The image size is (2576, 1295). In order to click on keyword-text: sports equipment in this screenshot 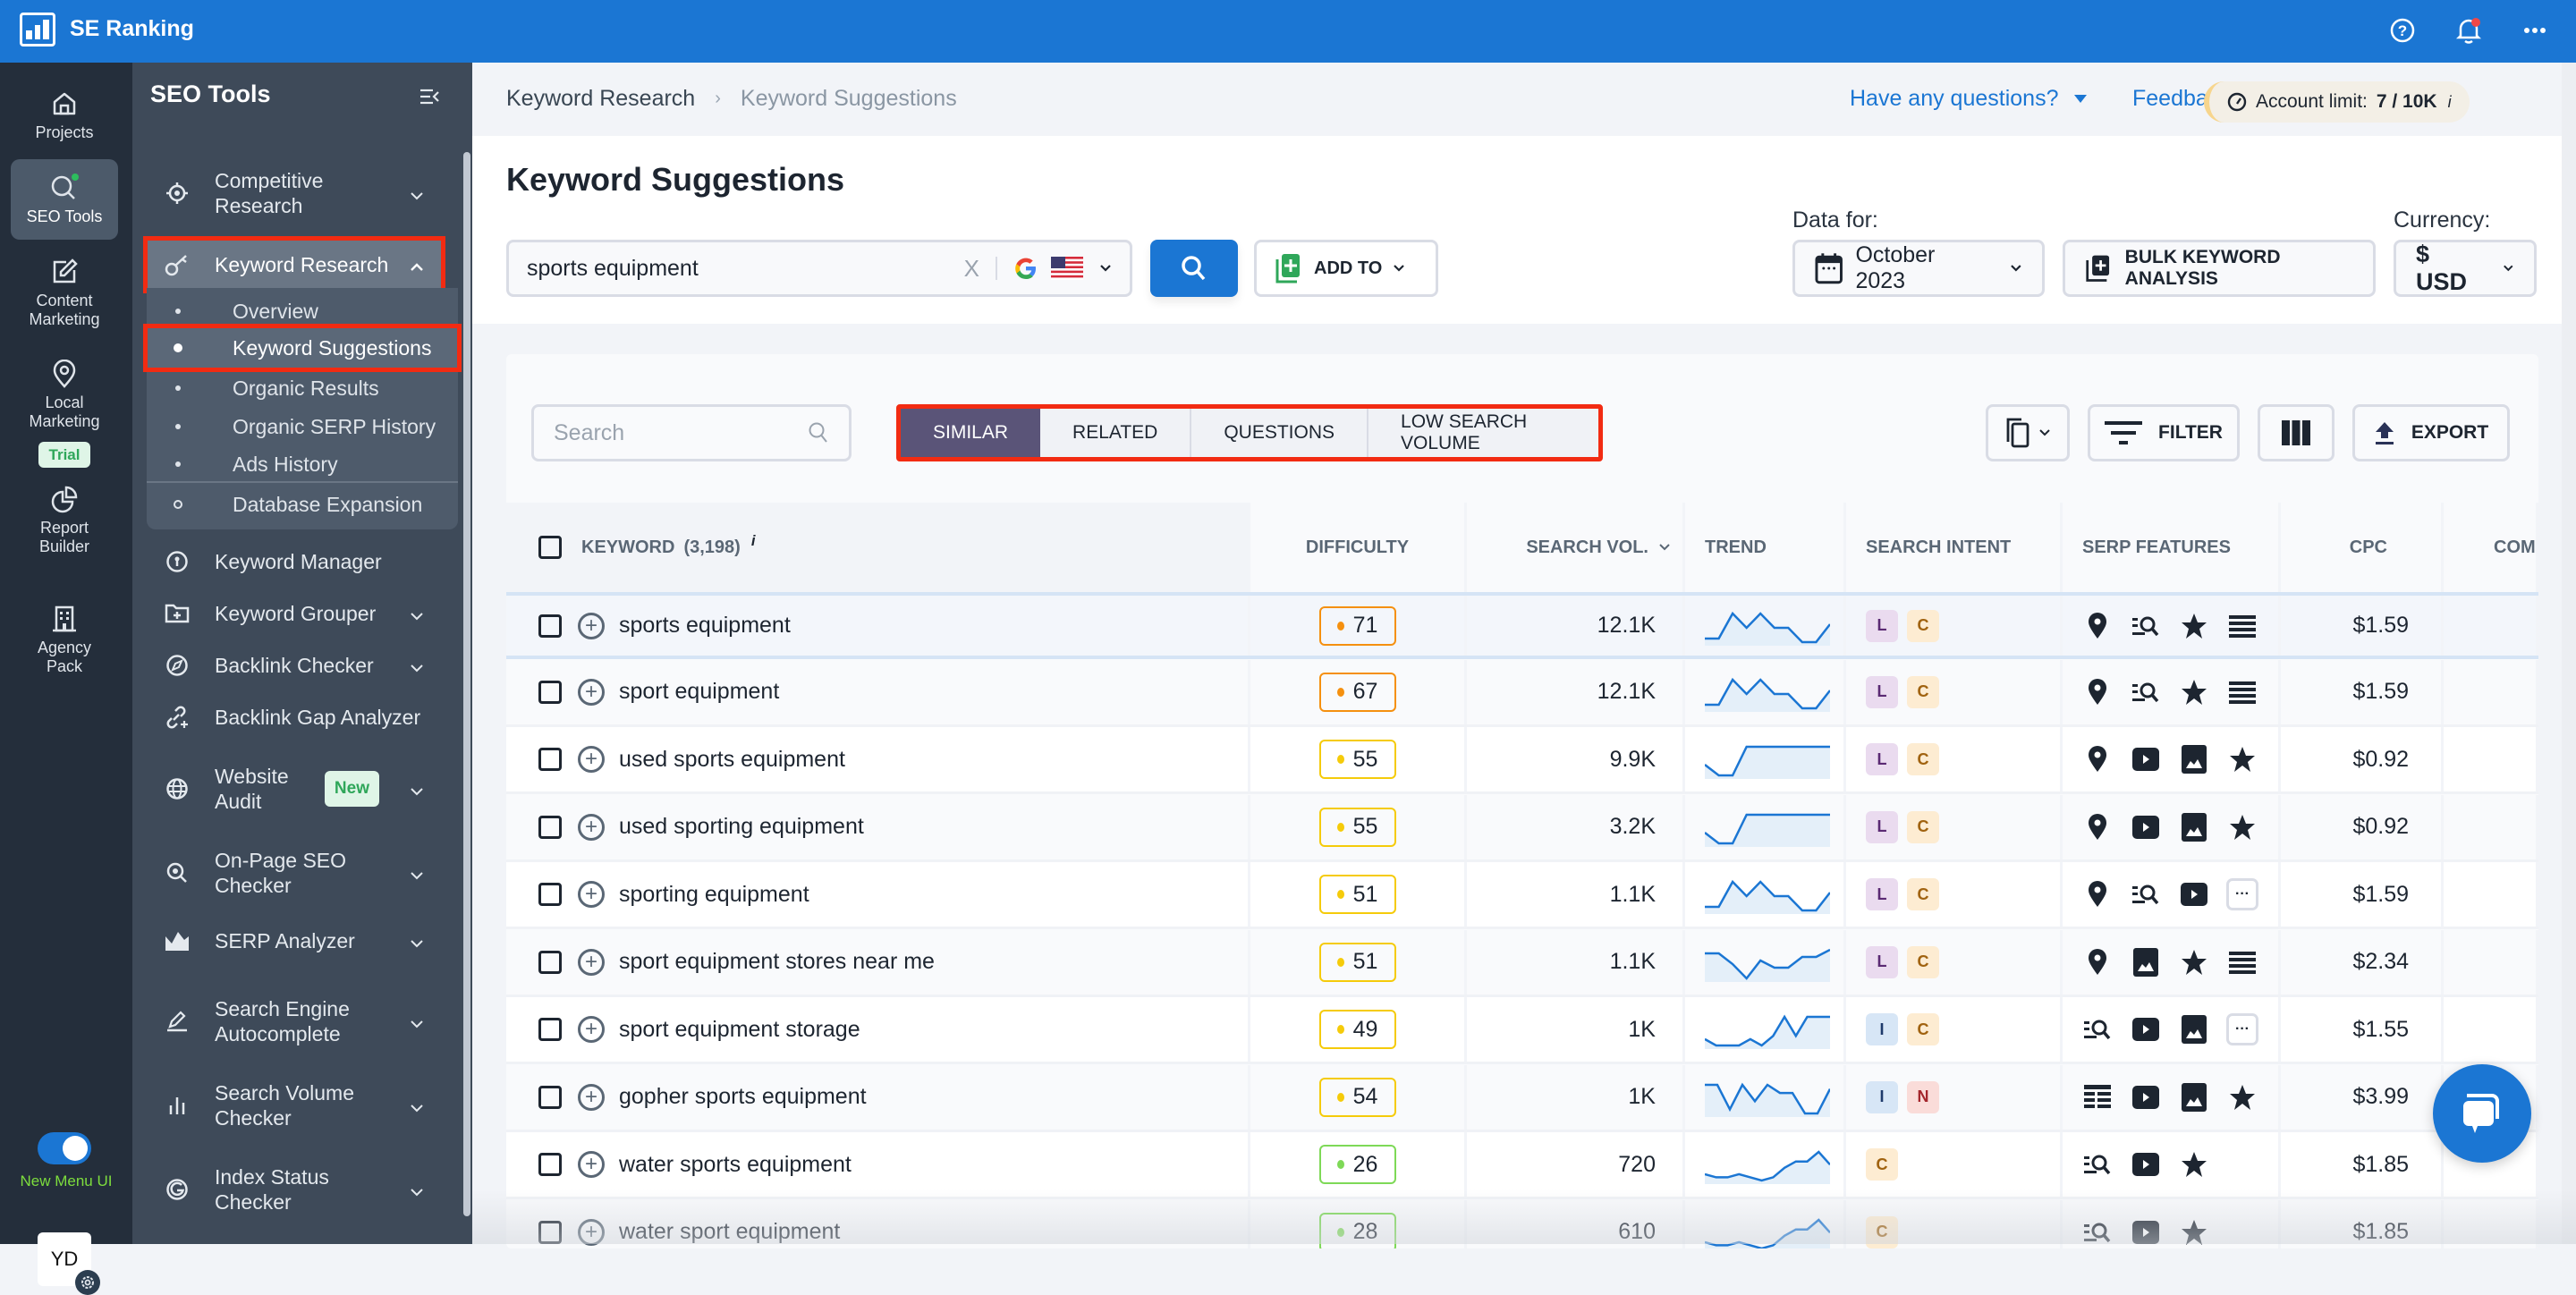, I will do `click(705, 626)`.